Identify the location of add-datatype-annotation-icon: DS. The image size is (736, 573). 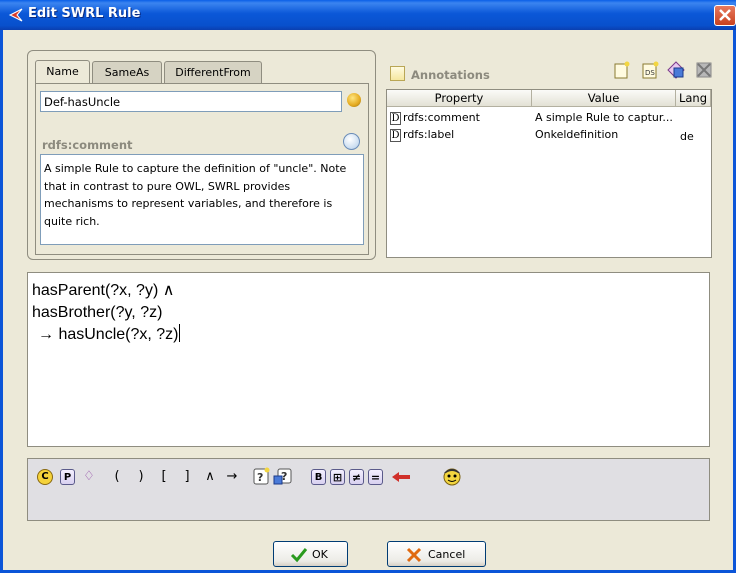
(650, 70).